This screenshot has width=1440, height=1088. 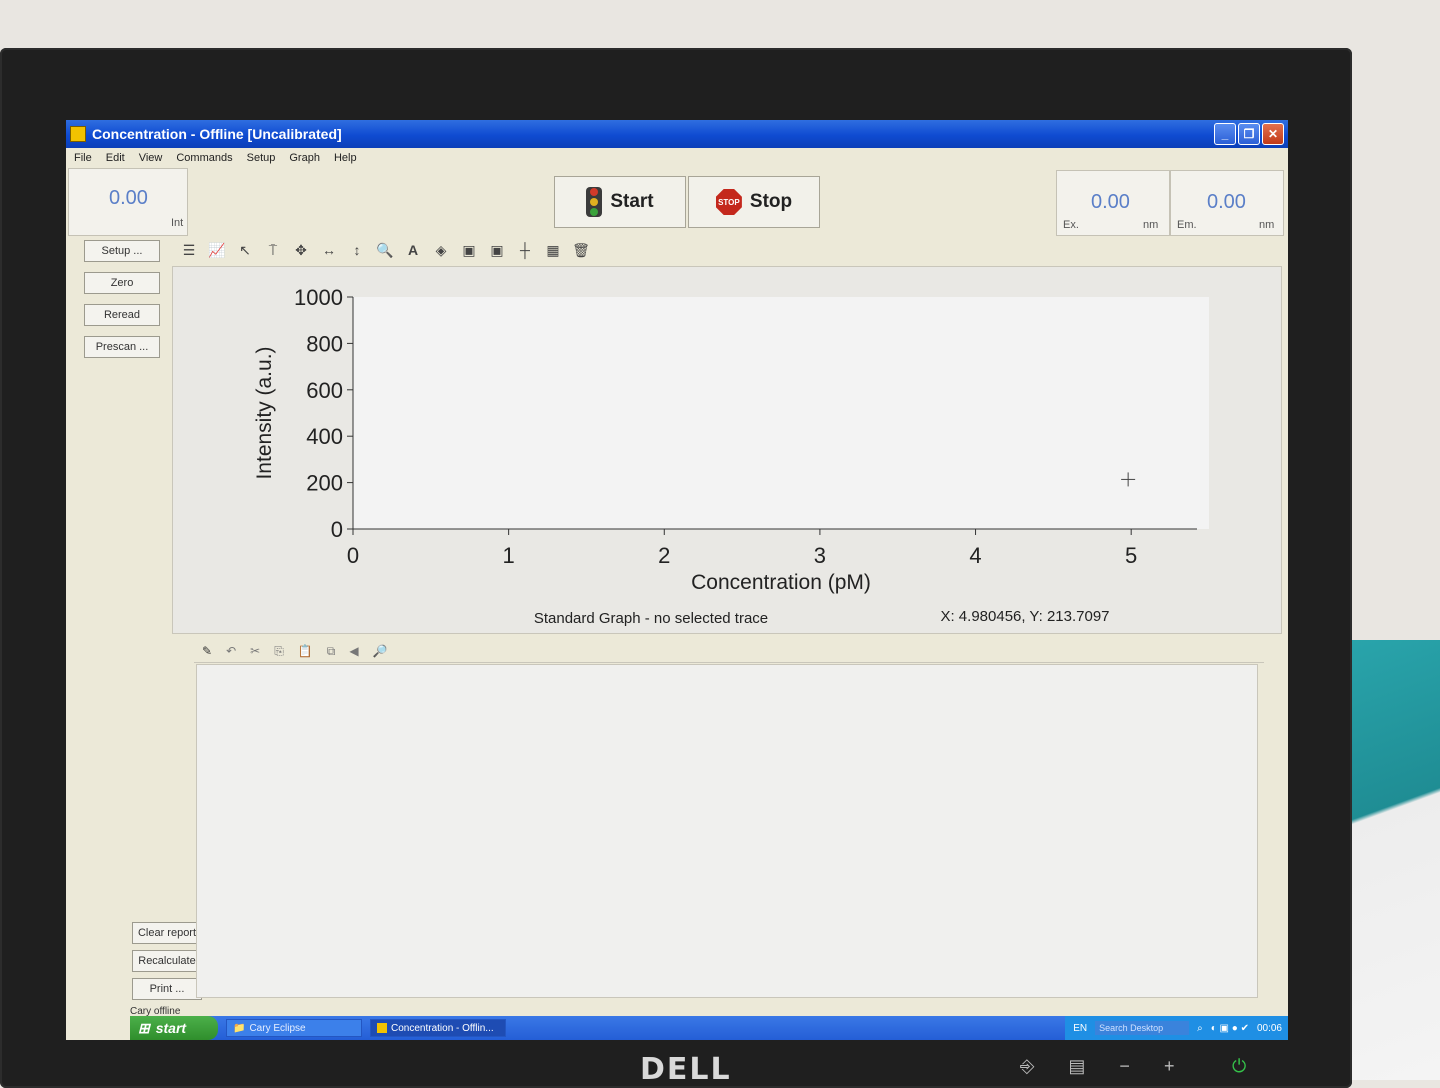 What do you see at coordinates (594, 202) in the screenshot?
I see `traffic-light-icon` at bounding box center [594, 202].